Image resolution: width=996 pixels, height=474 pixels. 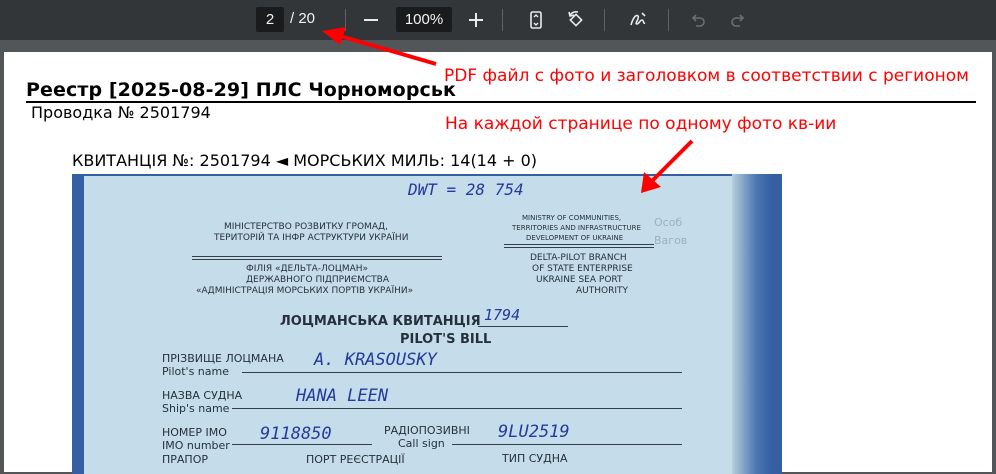 I want to click on handwritten-imo: 9118850, so click(x=296, y=434).